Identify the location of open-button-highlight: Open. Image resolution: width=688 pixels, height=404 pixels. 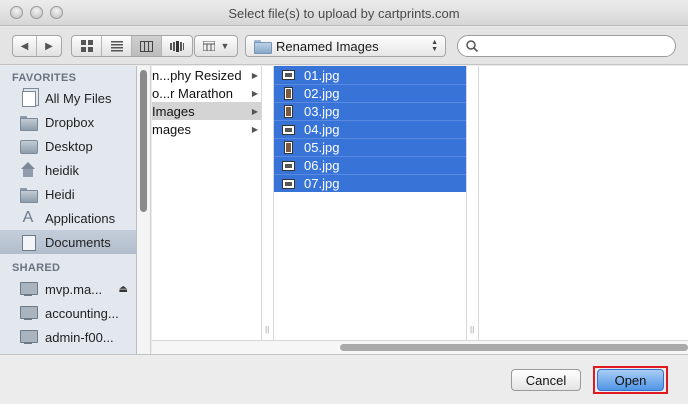
(630, 380).